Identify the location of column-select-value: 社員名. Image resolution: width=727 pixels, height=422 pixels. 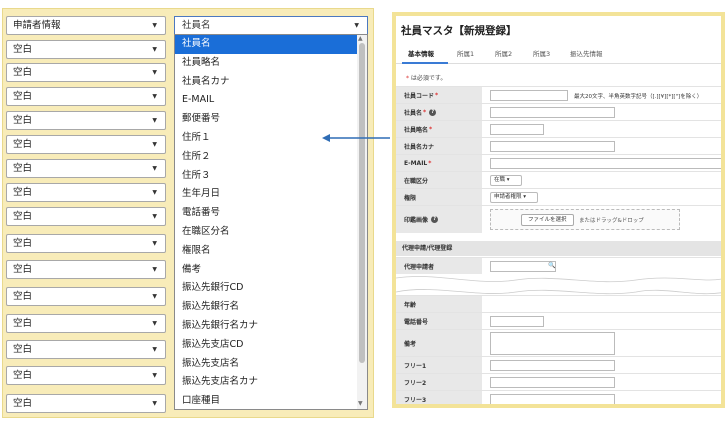
(196, 25).